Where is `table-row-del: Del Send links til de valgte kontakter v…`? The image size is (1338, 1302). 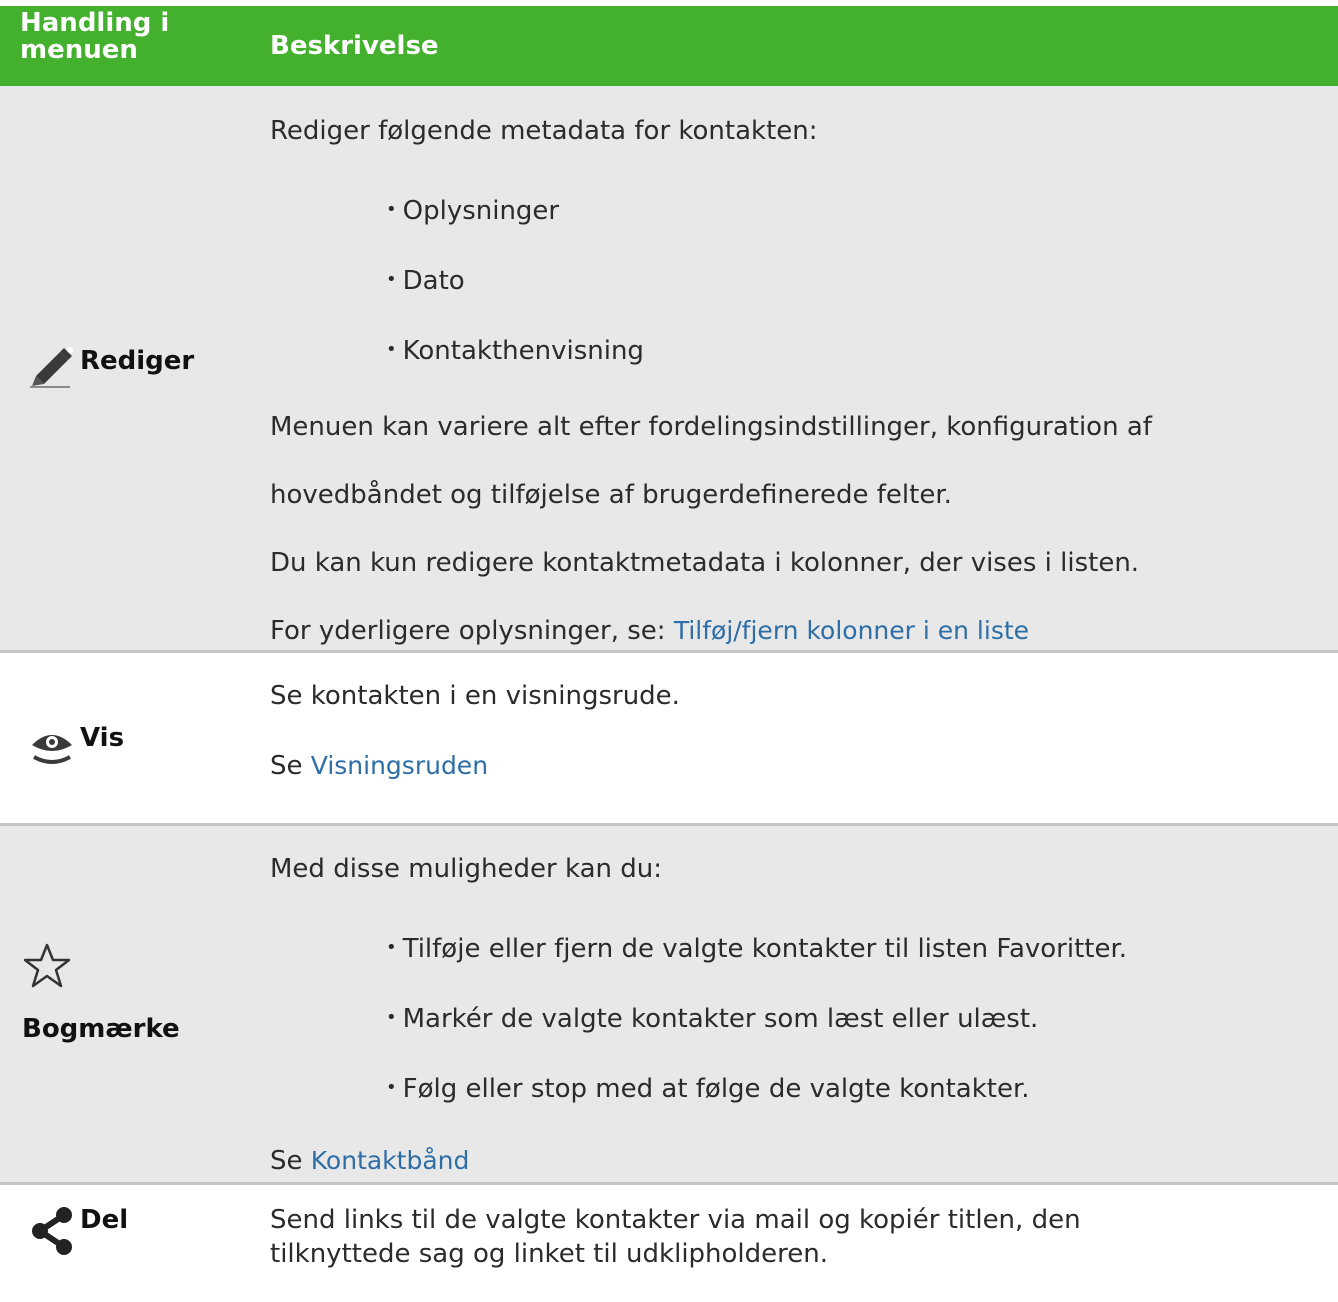
table-row-del: Del Send links til de valgte kontakter v… is located at coordinates (669, 1243).